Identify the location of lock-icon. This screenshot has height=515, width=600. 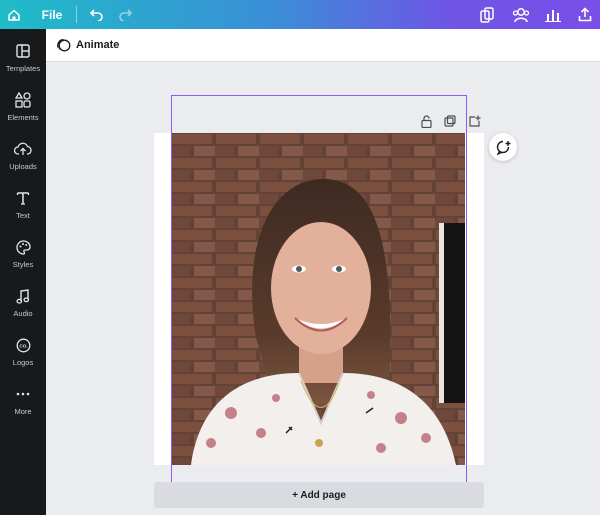
(426, 121).